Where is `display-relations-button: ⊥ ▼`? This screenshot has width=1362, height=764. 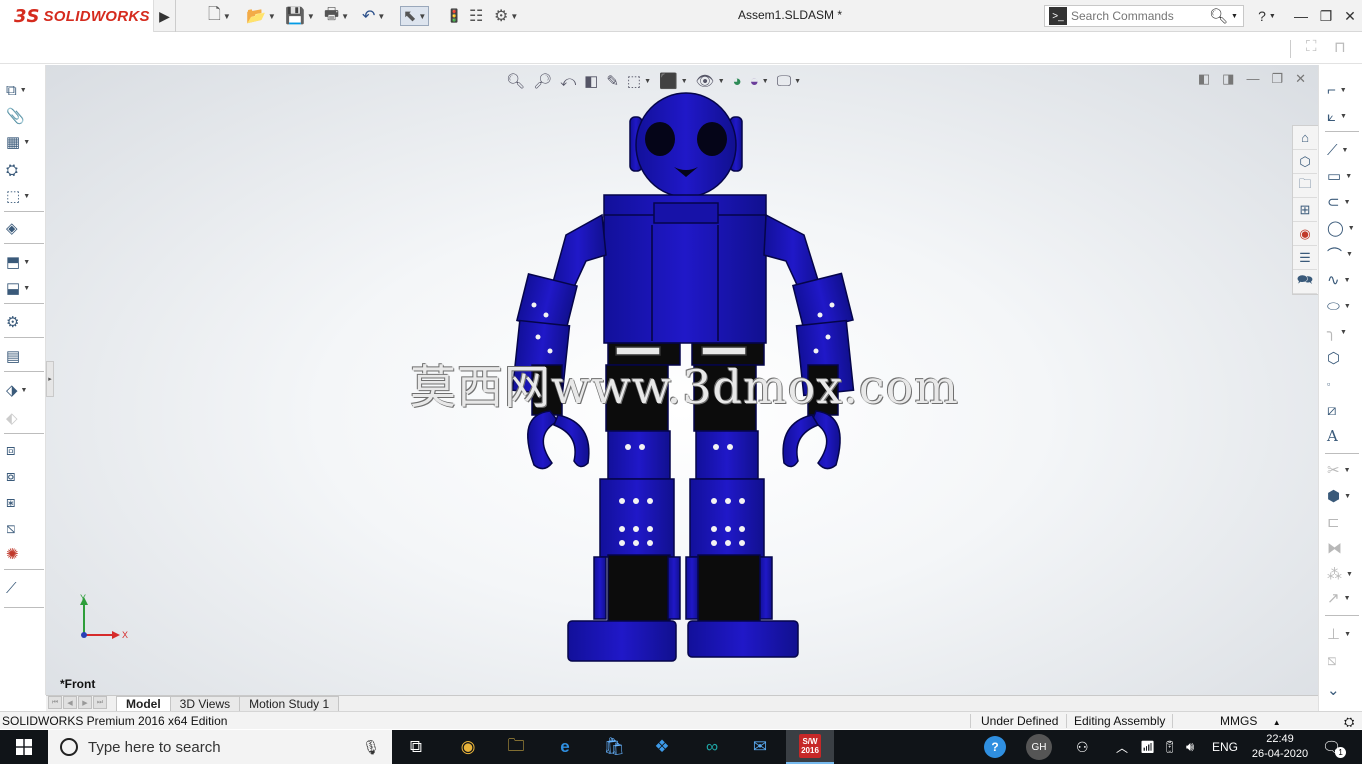
display-relations-button: ⊥ ▼ is located at coordinates (1344, 634).